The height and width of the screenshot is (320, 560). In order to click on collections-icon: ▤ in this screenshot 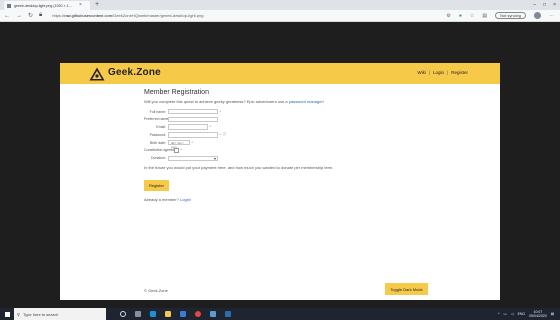, I will do `click(484, 16)`.